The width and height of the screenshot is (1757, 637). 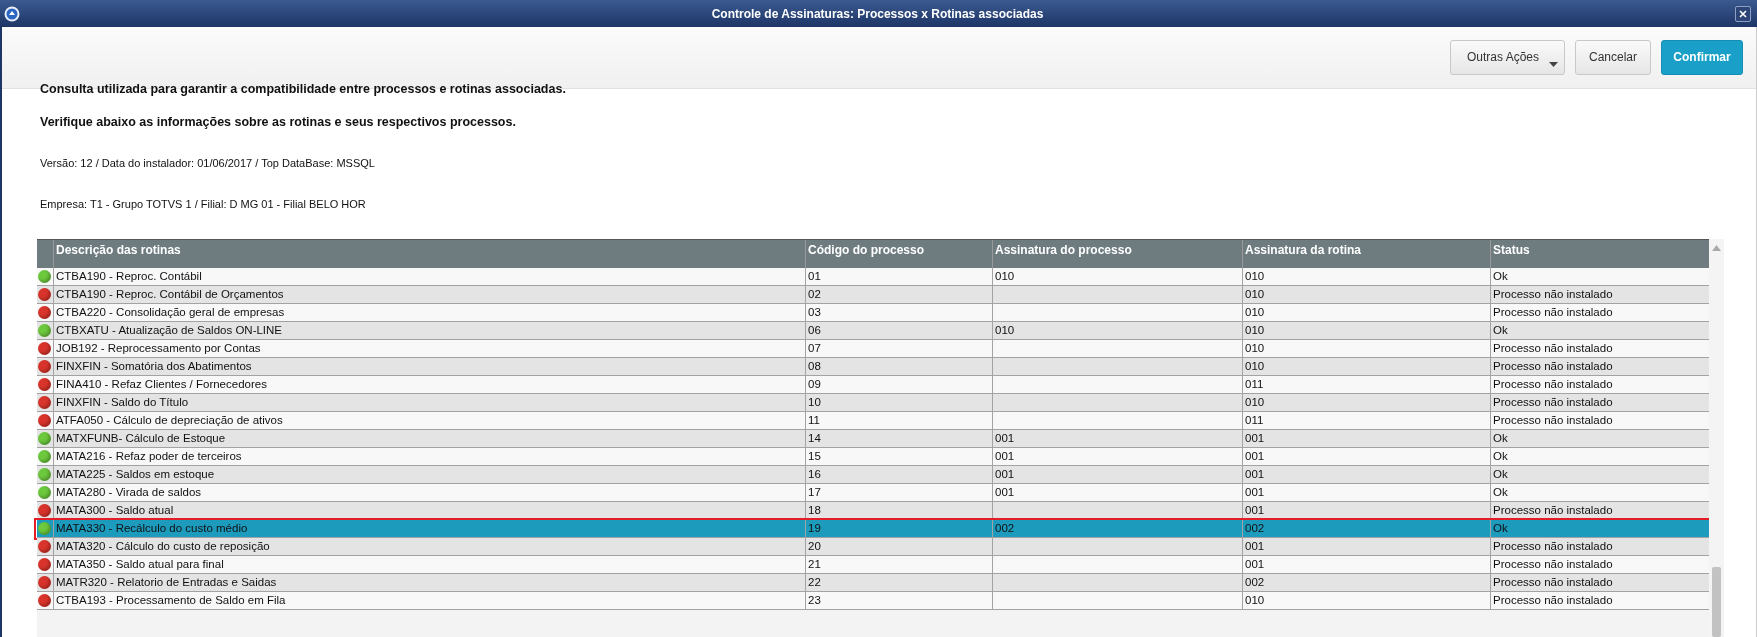 What do you see at coordinates (429, 384) in the screenshot?
I see `table-cell: FINA410 - Refaz Clientes / Fornecedores` at bounding box center [429, 384].